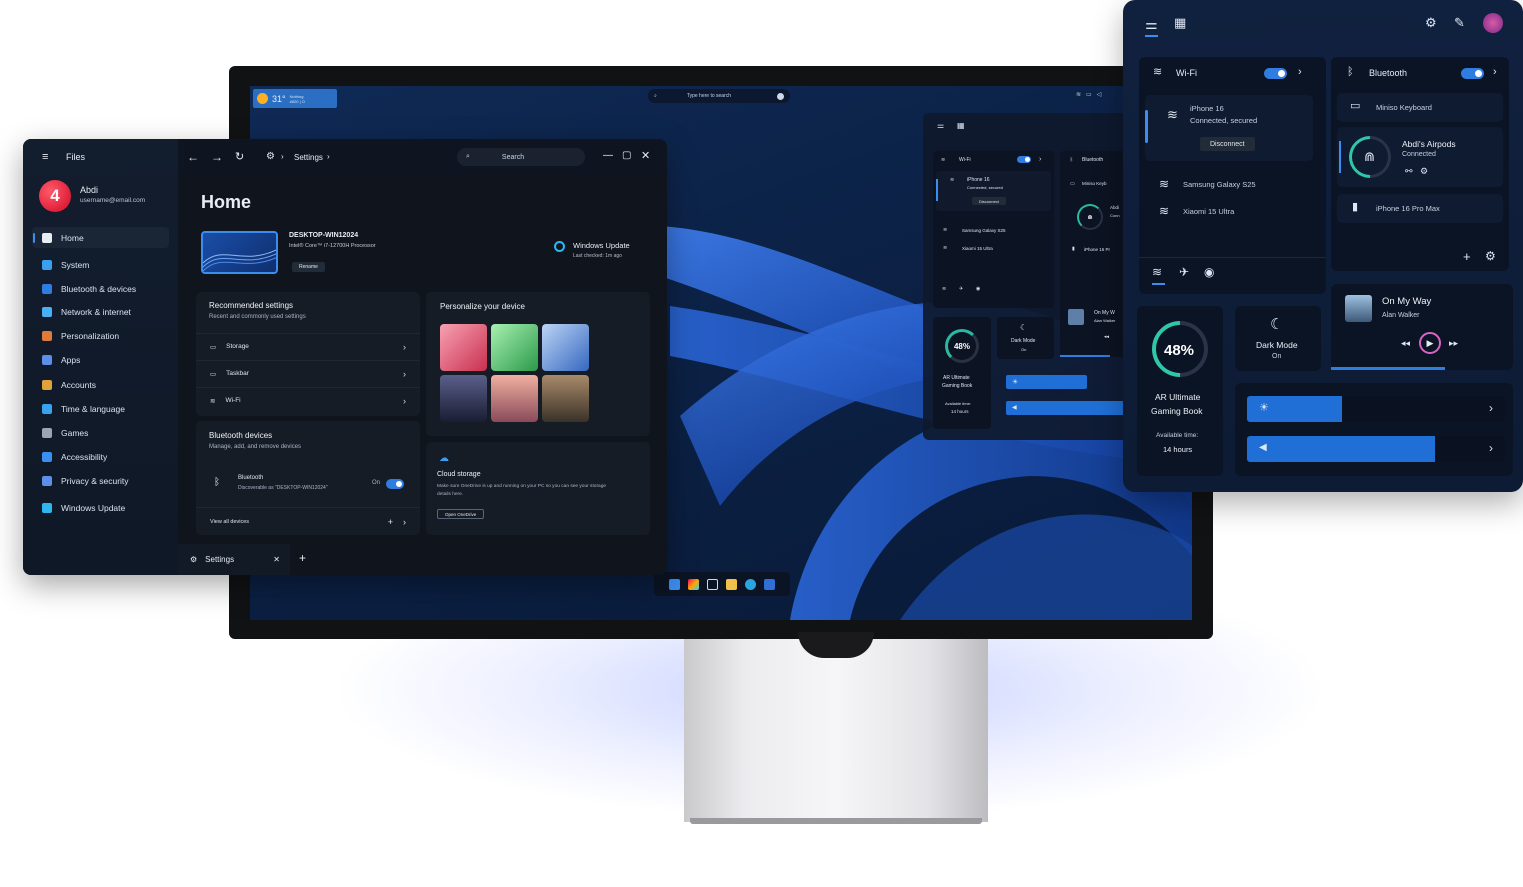 This screenshot has width=1523, height=887. Describe the element at coordinates (1046, 382) in the screenshot. I see `mini-brightness-slider: ☀` at that location.